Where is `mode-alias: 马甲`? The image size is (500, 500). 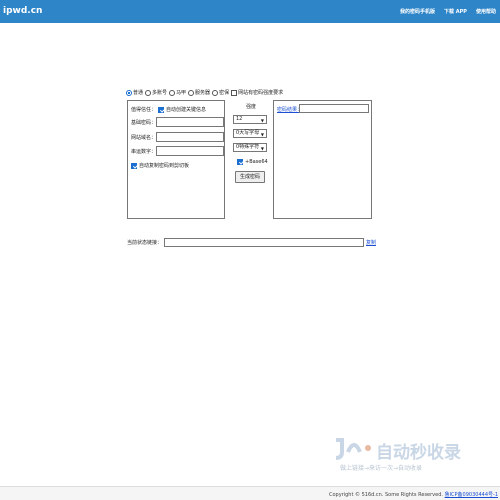
mode-alias: 马甲 is located at coordinates (177, 92).